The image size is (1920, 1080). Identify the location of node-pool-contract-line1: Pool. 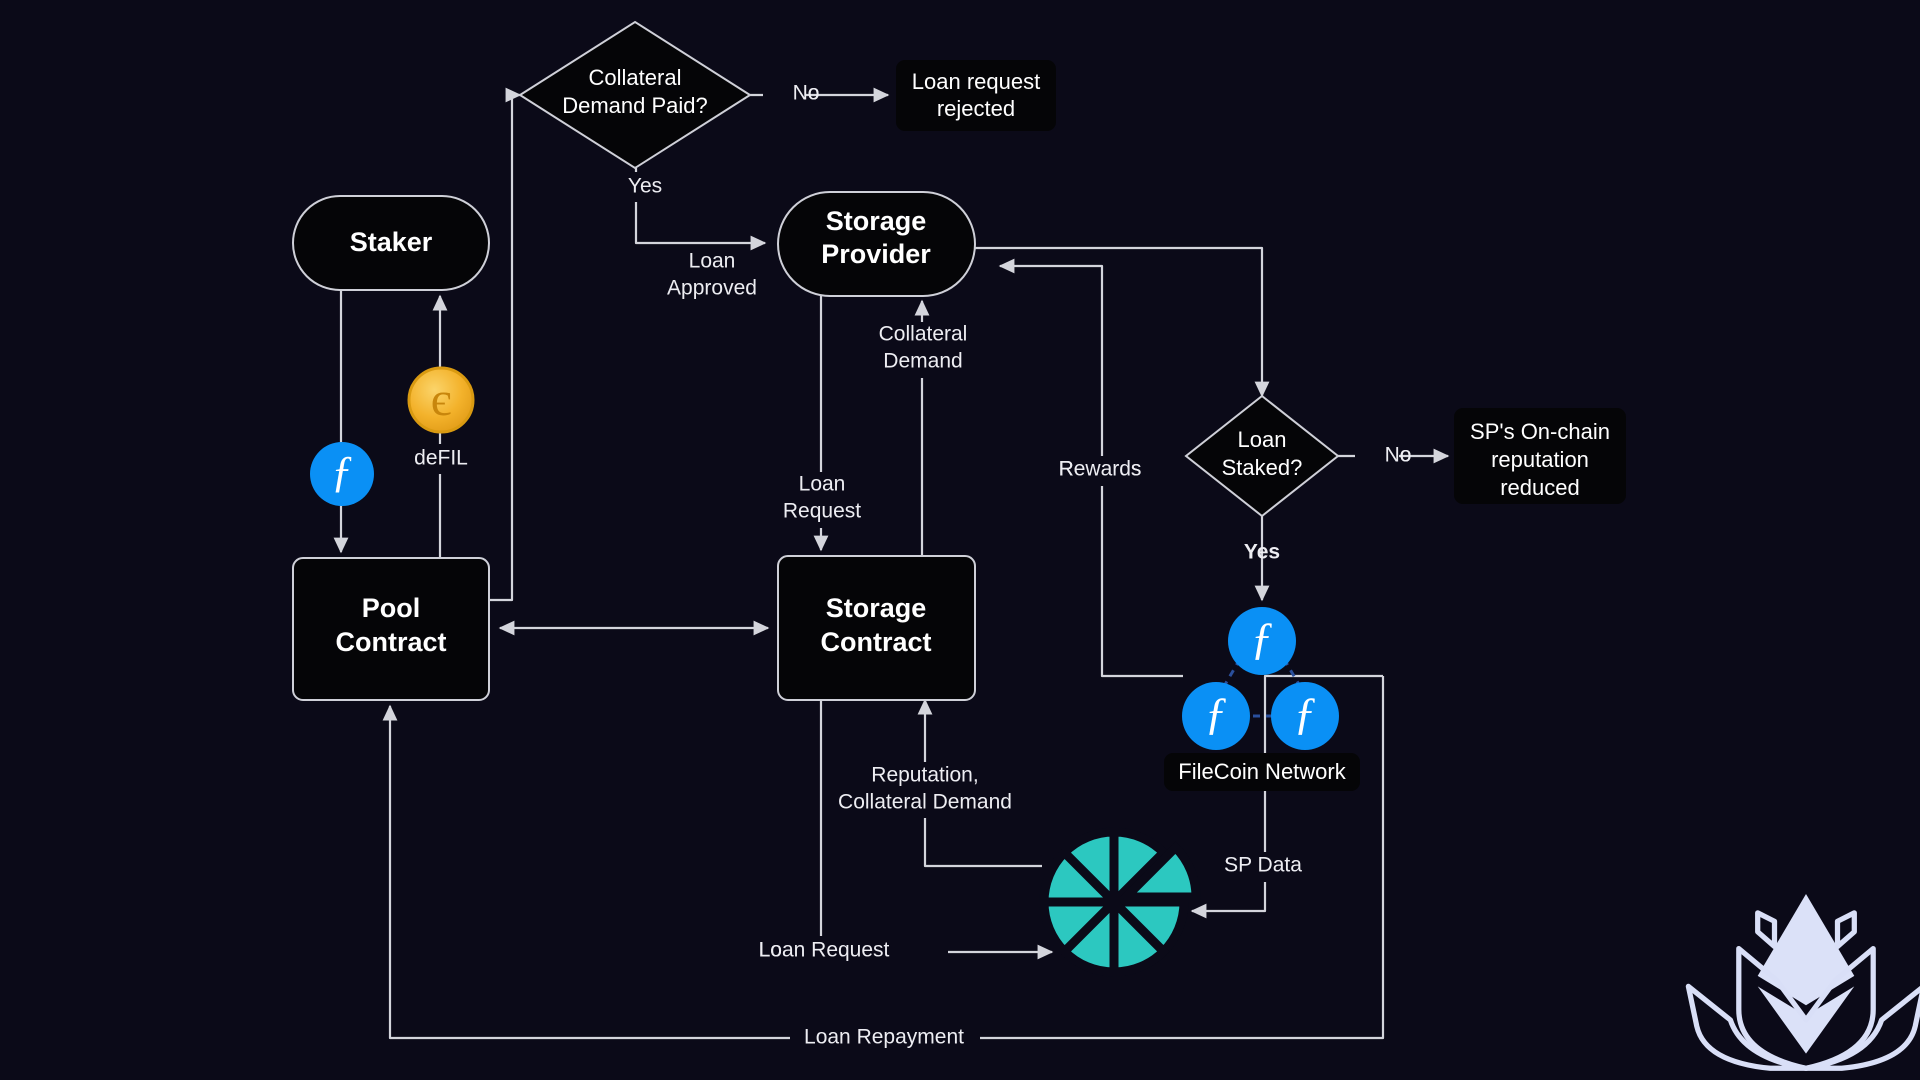
(391, 608).